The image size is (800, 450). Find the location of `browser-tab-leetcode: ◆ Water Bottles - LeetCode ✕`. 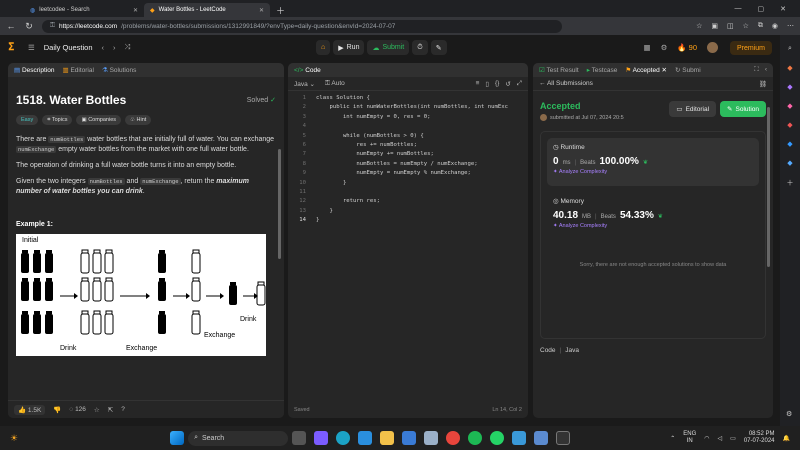

browser-tab-leetcode: ◆ Water Bottles - LeetCode ✕ is located at coordinates (207, 10).